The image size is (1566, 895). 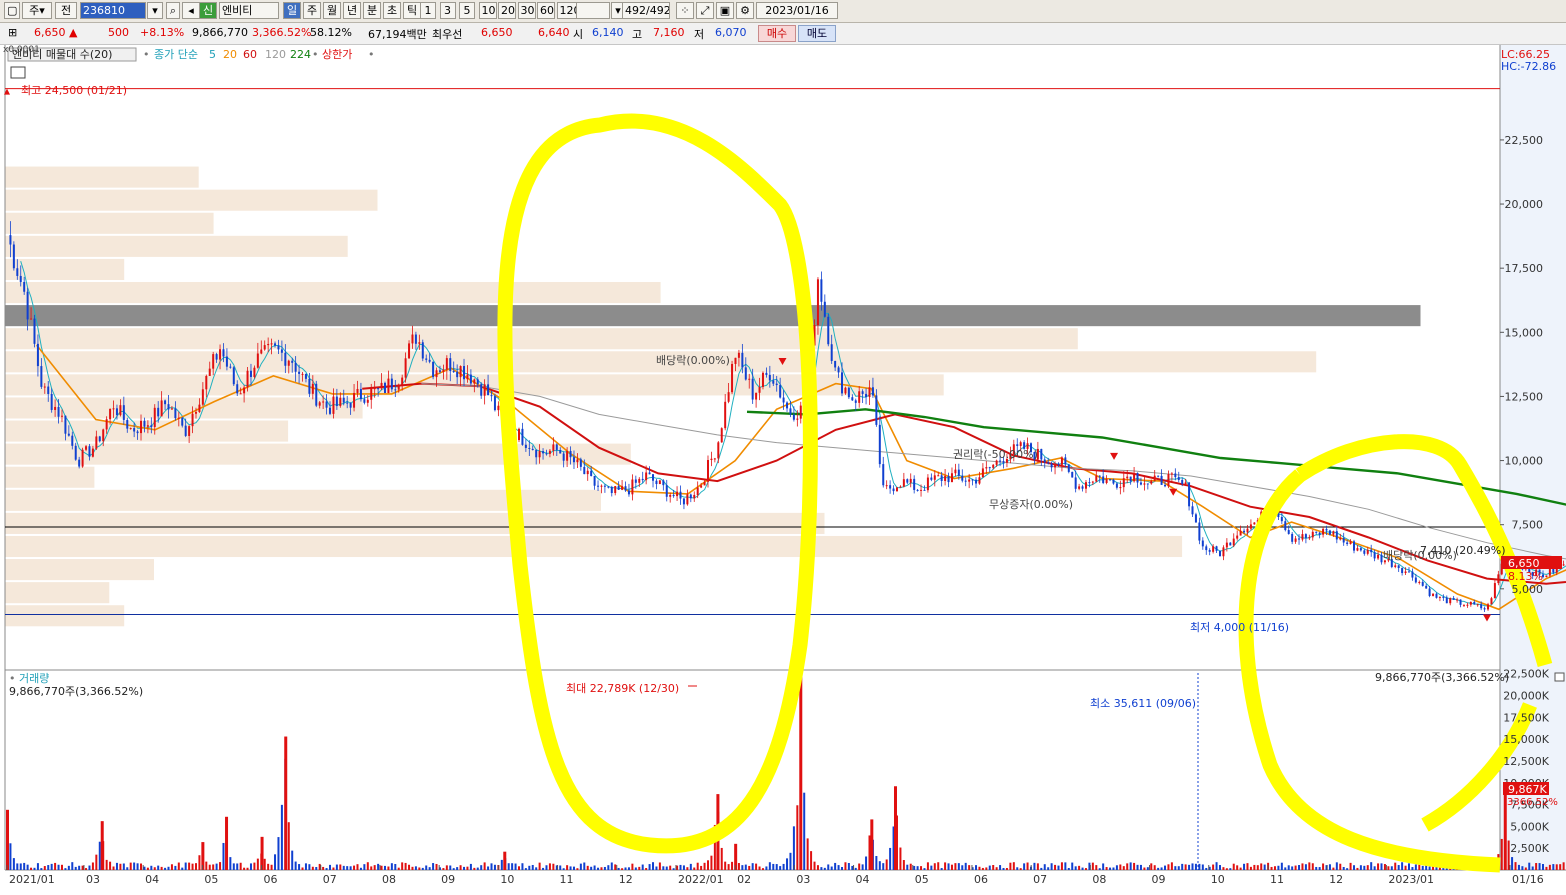 I want to click on date-input: 2023/01/16, so click(x=797, y=10).